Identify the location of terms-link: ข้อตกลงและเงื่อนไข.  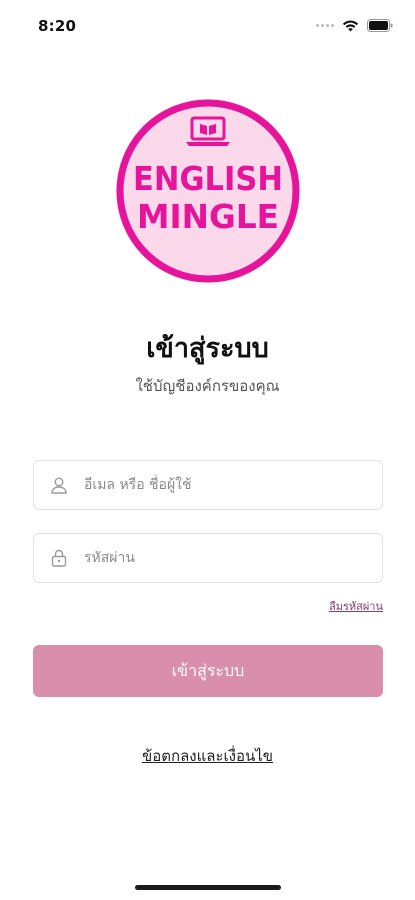
(207, 756).